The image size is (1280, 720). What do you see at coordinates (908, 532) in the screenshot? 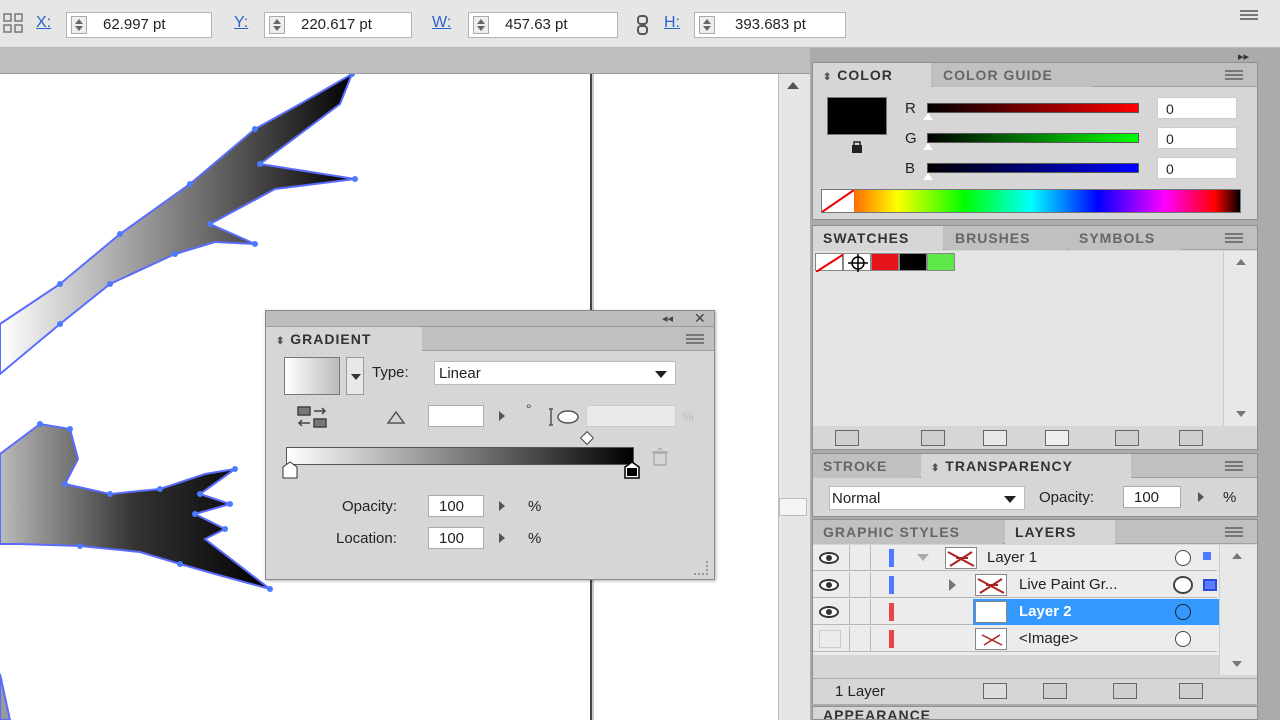
I see `tab-graphic-styles: GRAPHIC STYLES` at bounding box center [908, 532].